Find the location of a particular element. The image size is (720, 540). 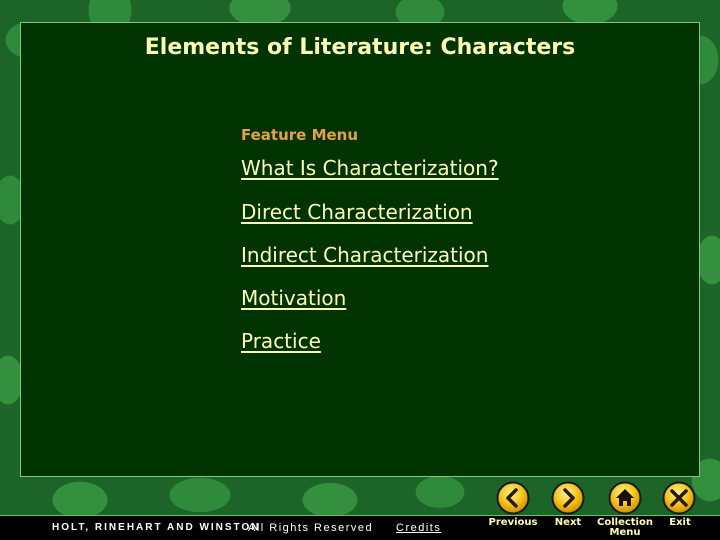

menu-link-indirect-characterization: Indirect Characterization is located at coordinates (364, 255).